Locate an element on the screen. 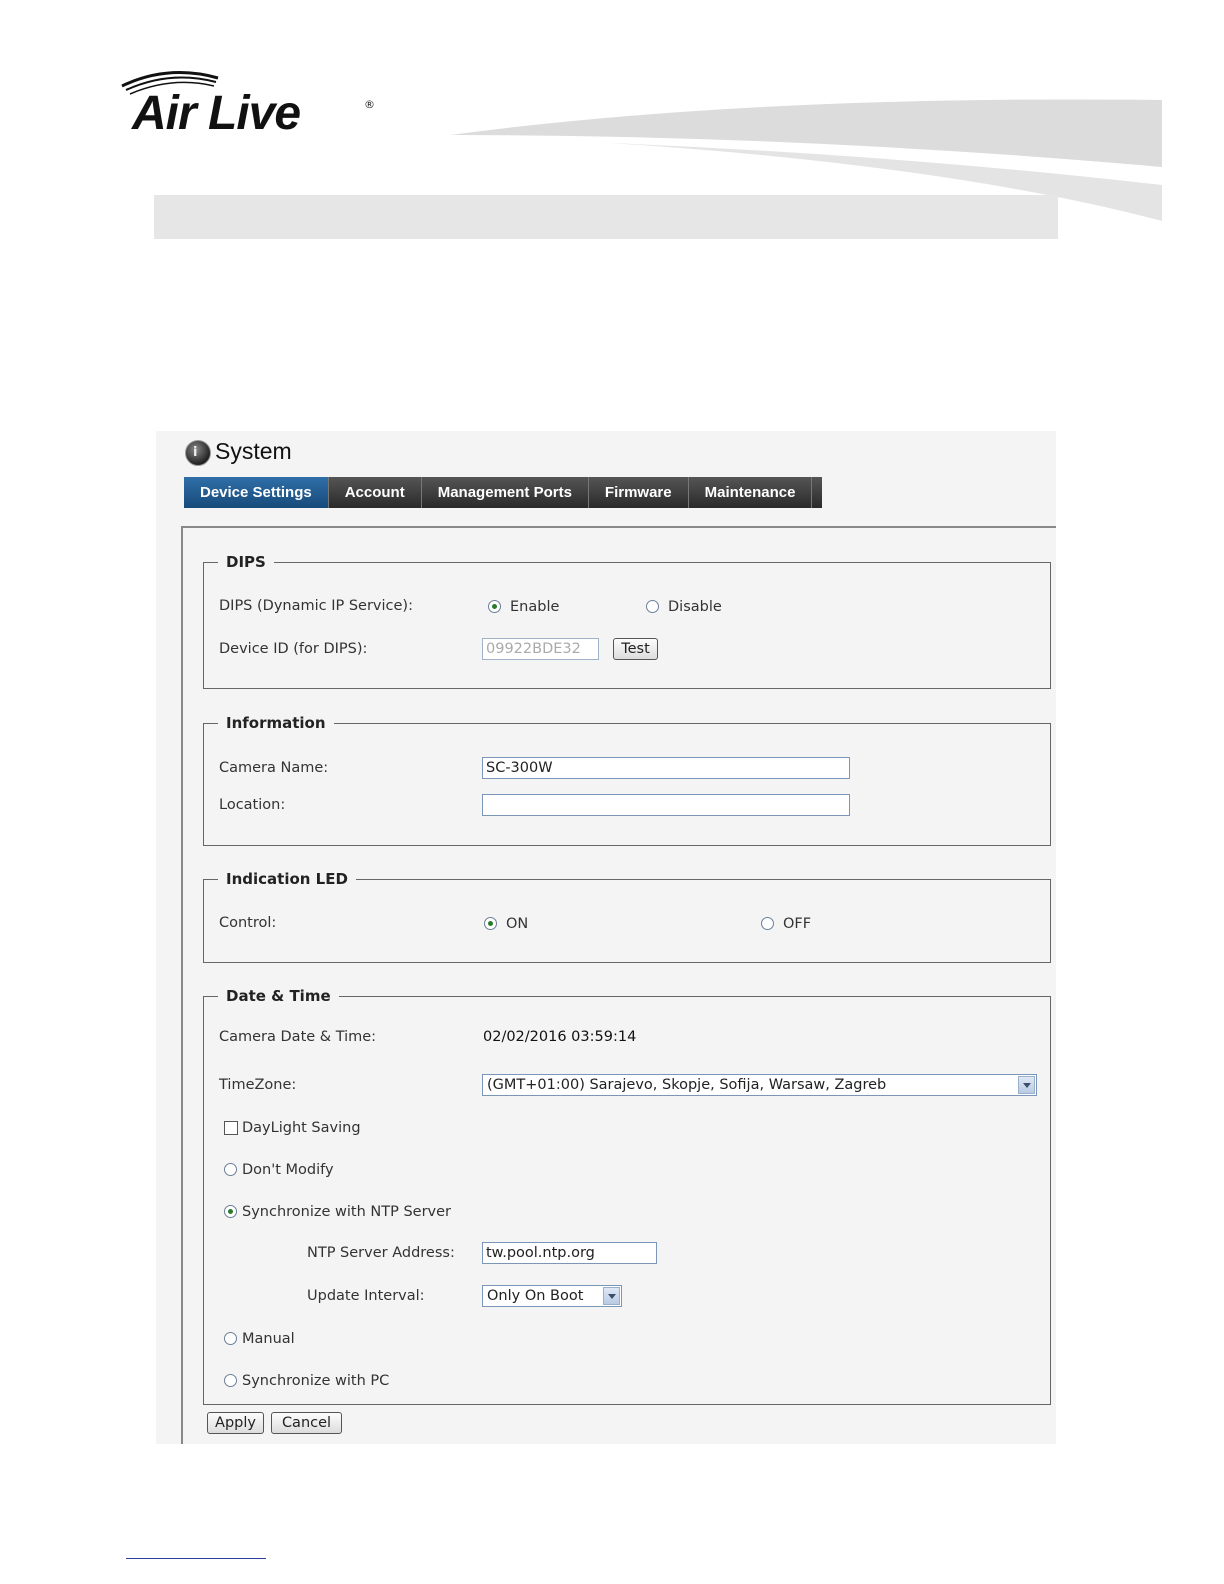 The height and width of the screenshot is (1584, 1224). information-legend: Information is located at coordinates (276, 723).